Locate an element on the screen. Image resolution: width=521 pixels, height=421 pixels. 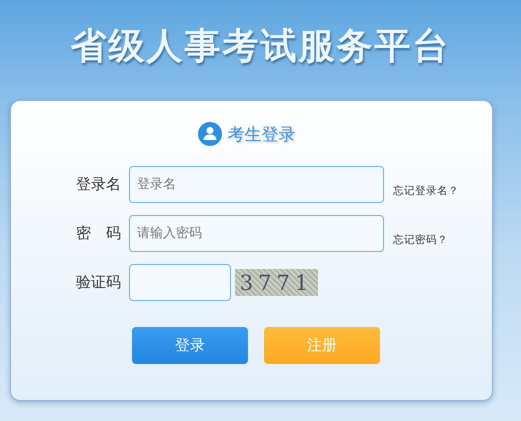
user-icon is located at coordinates (210, 134).